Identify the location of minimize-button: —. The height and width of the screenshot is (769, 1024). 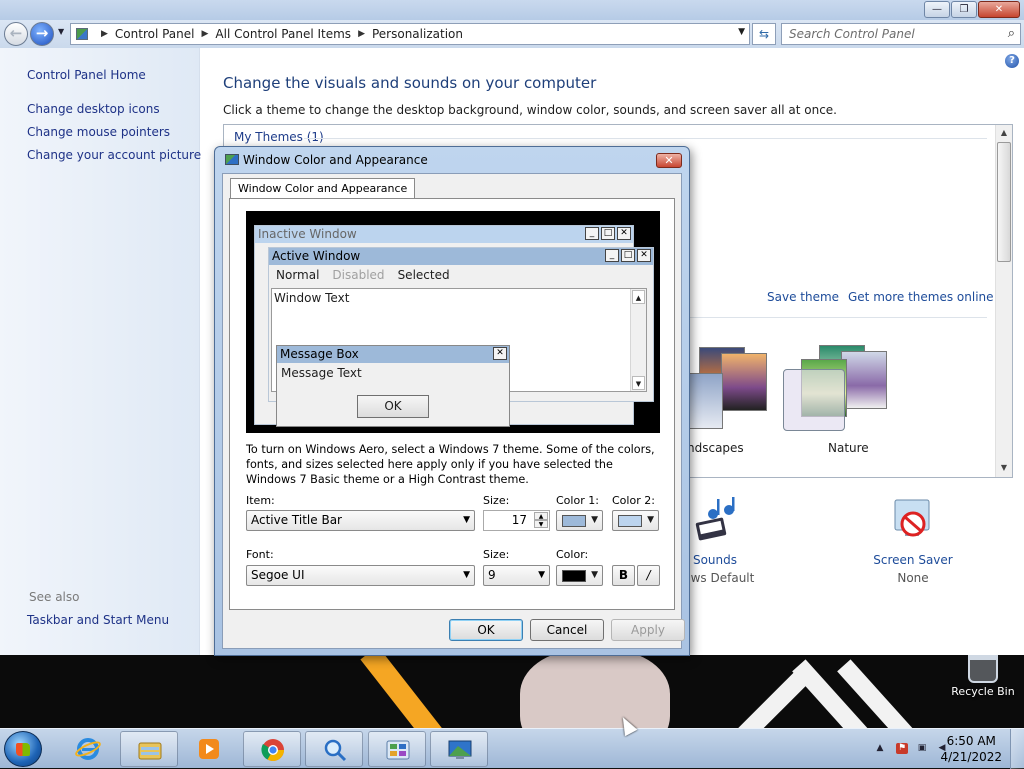
(937, 9).